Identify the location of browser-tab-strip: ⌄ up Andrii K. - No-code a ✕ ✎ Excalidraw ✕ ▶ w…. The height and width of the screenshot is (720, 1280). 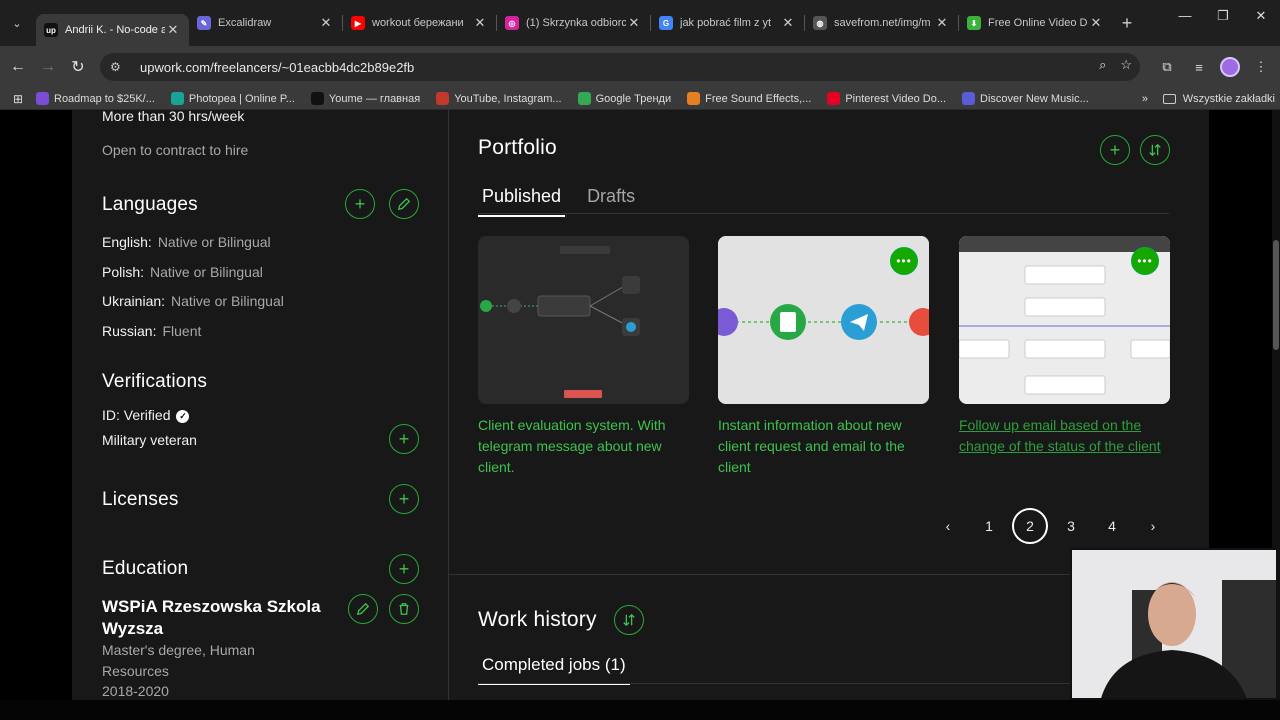
(640, 23).